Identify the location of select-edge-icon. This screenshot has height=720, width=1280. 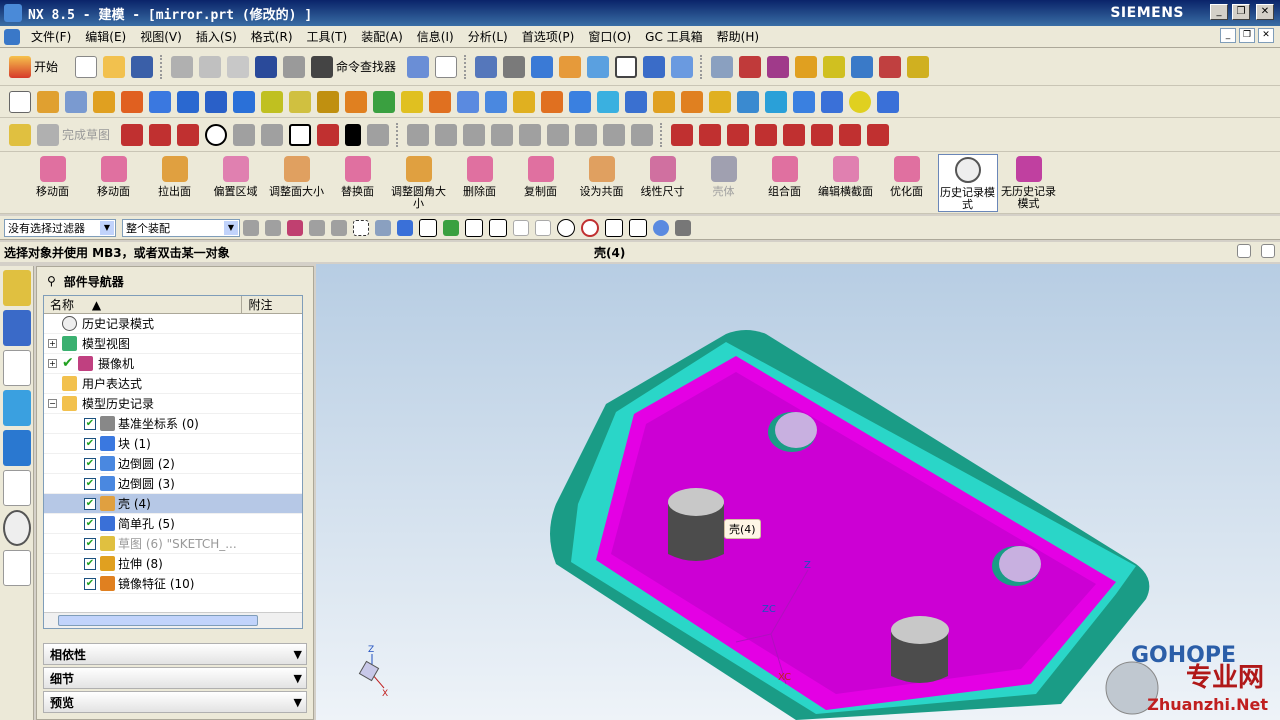
(339, 227).